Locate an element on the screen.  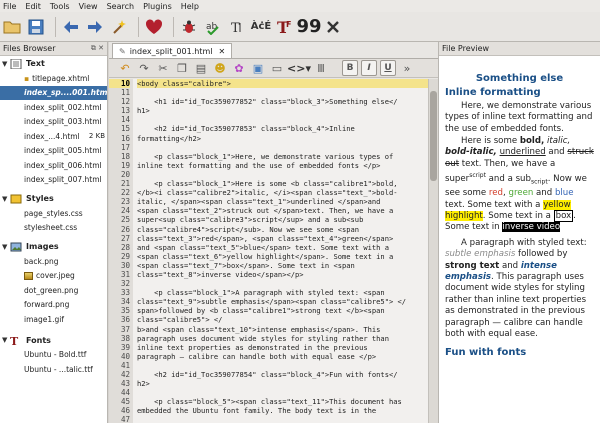
donate-button is located at coordinates (154, 27).